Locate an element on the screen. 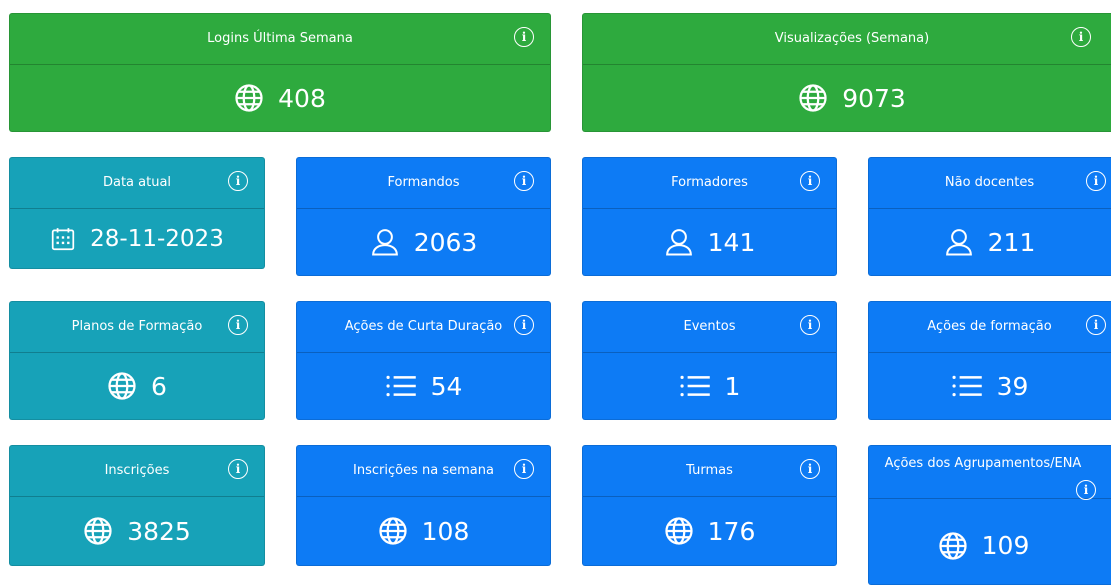 This screenshot has height=585, width=1111. card-formadores: Formadores i 141 is located at coordinates (709, 216).